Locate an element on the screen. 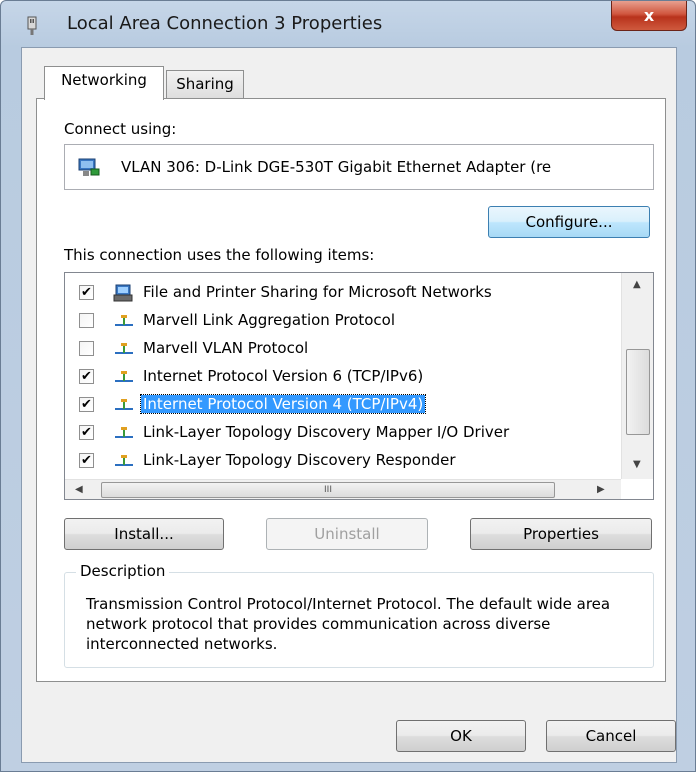  scroll-grip-icon: III is located at coordinates (328, 490).